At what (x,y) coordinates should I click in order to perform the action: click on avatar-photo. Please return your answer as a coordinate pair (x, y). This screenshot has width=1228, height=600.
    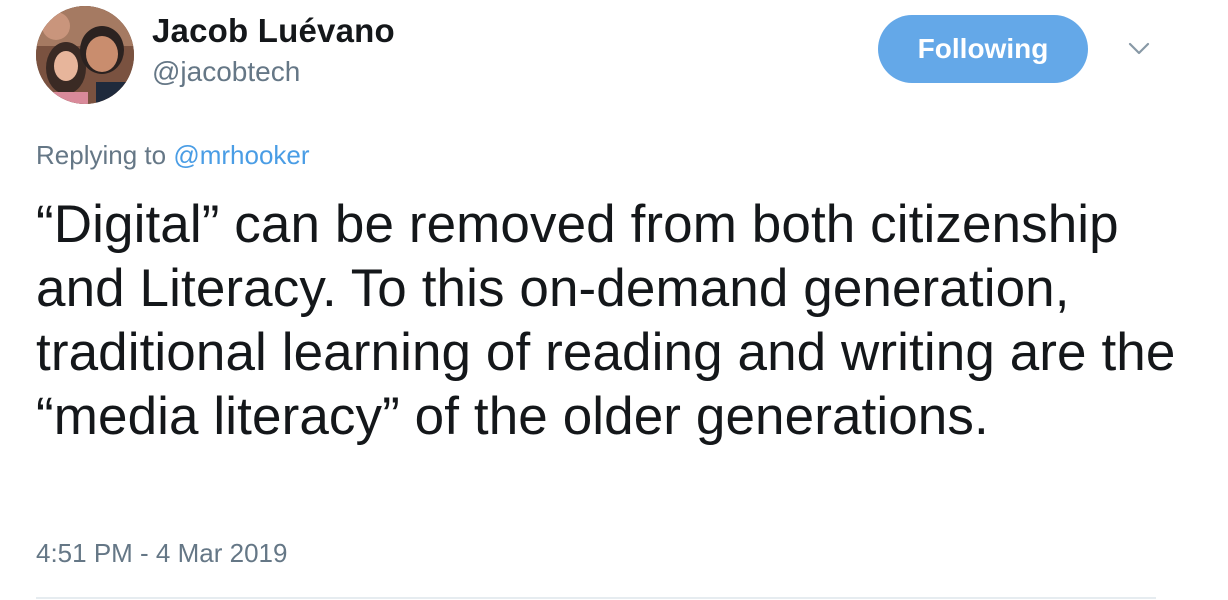
    Looking at the image, I should click on (85, 55).